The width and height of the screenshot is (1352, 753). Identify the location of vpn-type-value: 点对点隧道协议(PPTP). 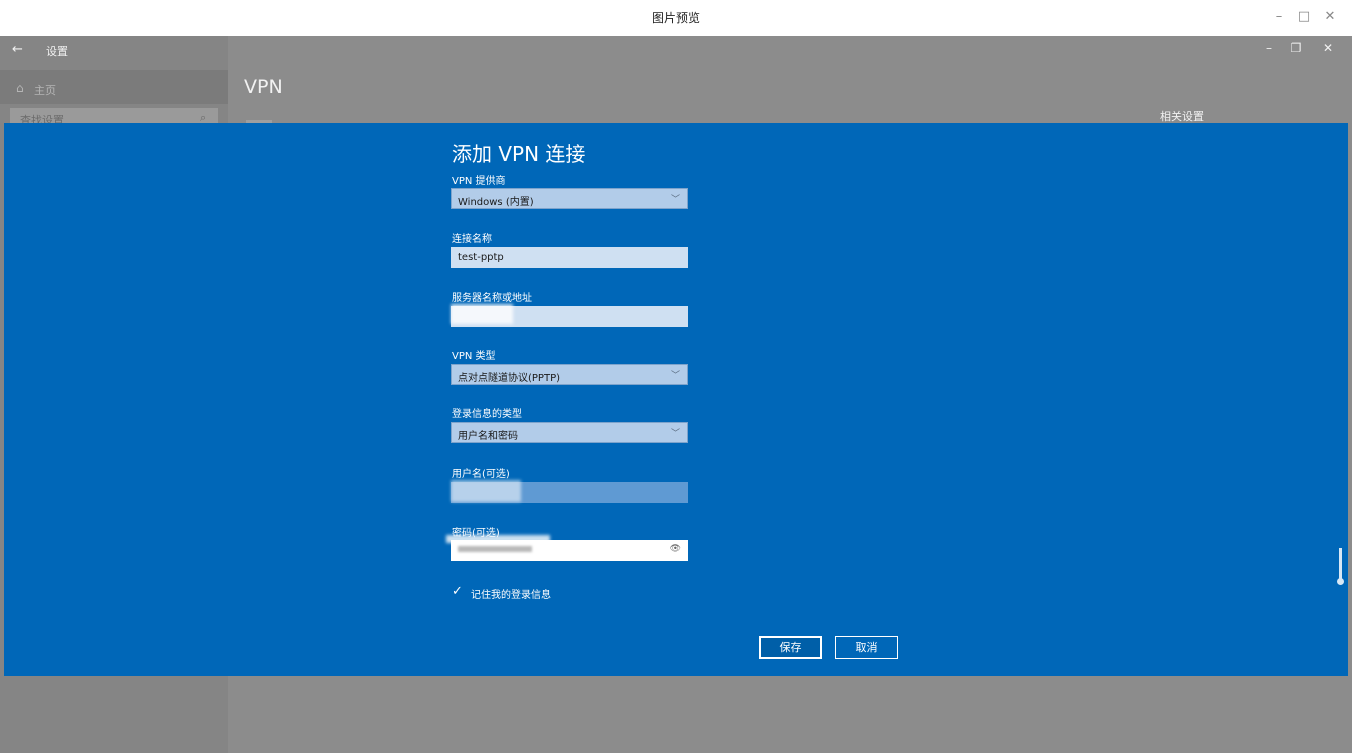
(509, 378).